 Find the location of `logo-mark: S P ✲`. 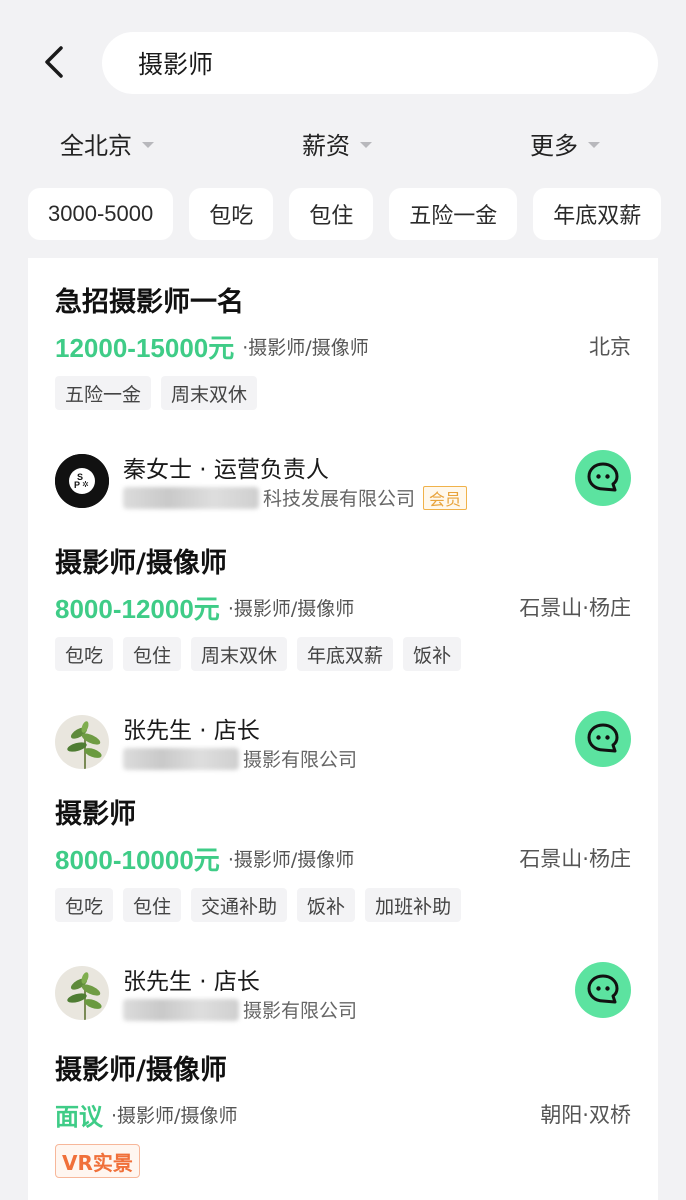

logo-mark: S P ✲ is located at coordinates (82, 481).